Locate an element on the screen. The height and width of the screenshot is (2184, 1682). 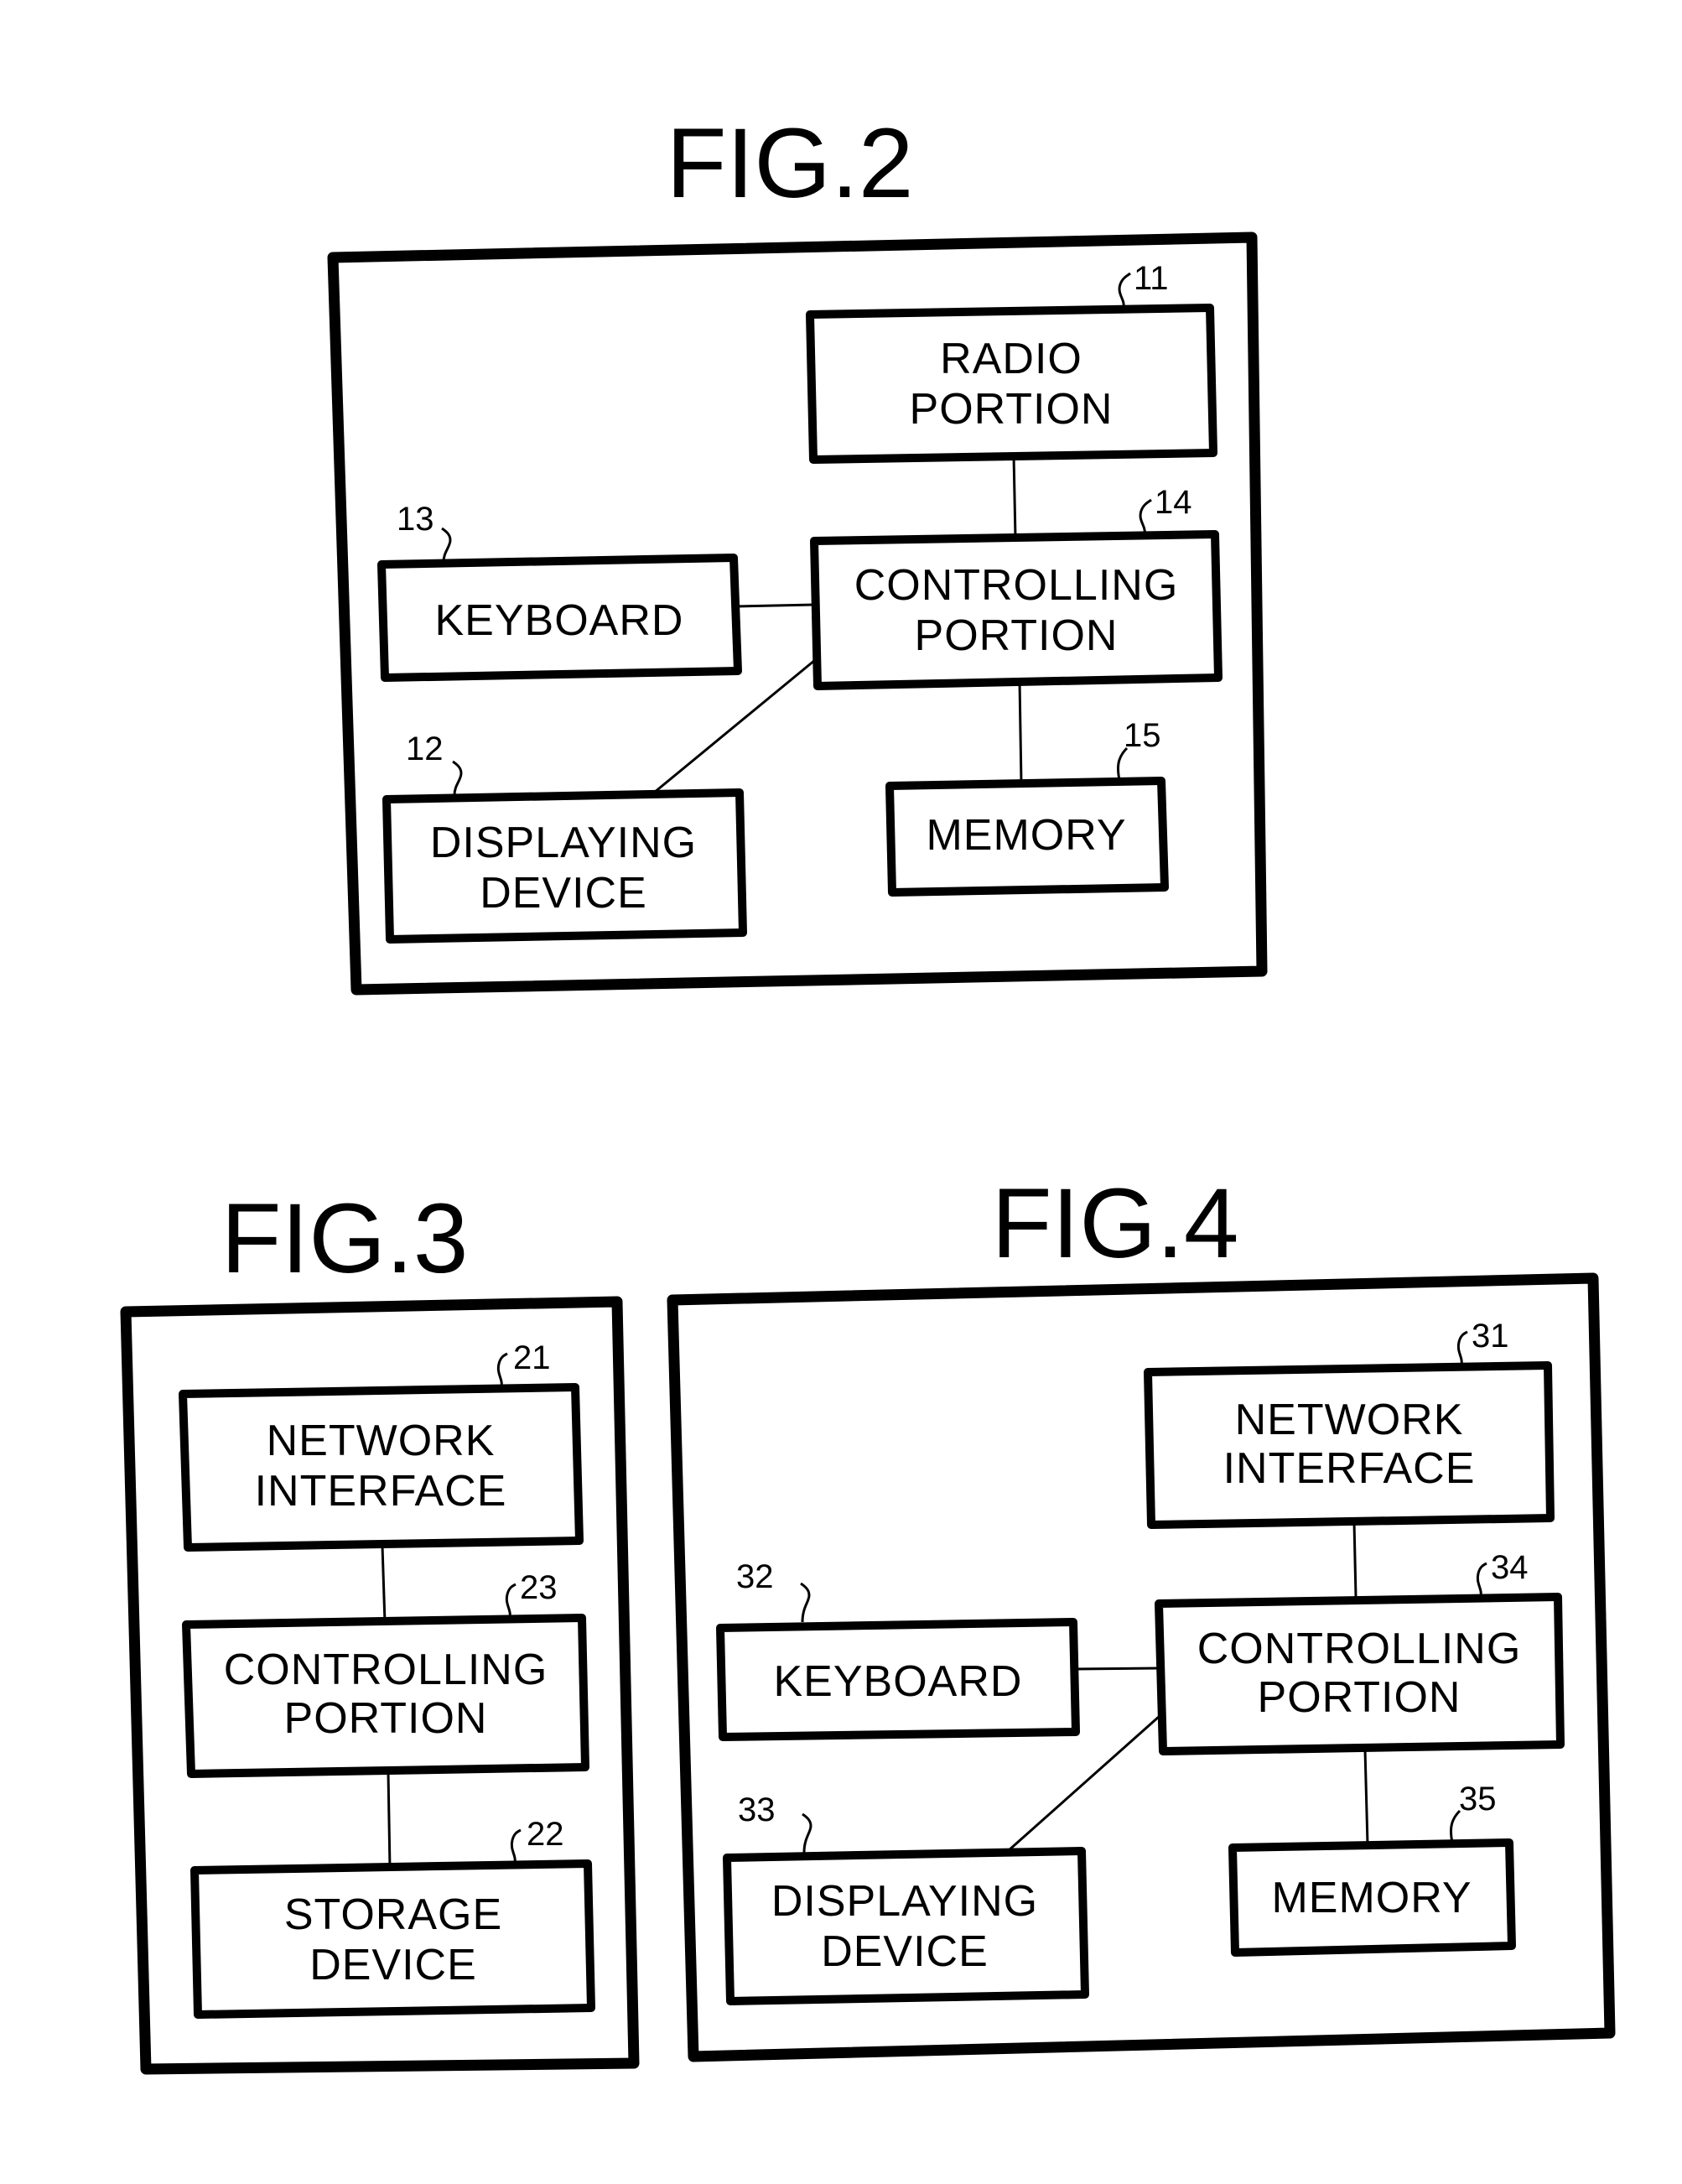
block-radio-portion: RADIO PORTION 11 is located at coordinates (1012, 362).